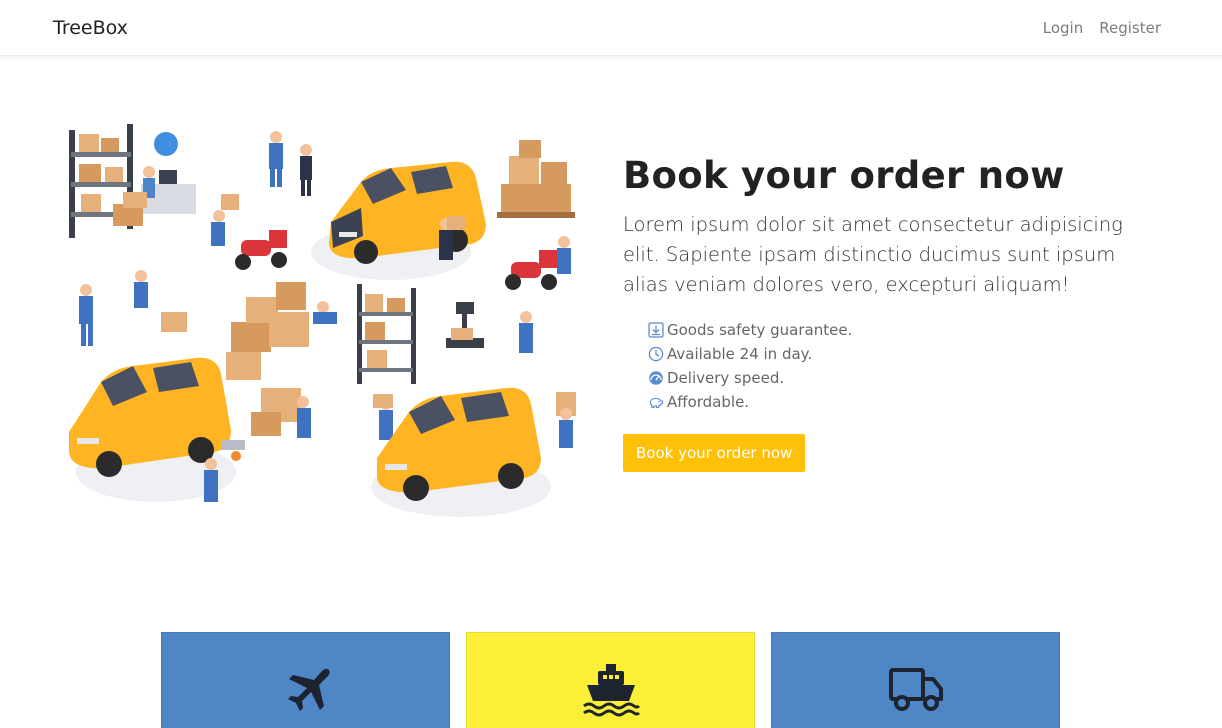 Image resolution: width=1222 pixels, height=728 pixels. What do you see at coordinates (905, 402) in the screenshot?
I see `feature-item: Affordable.` at bounding box center [905, 402].